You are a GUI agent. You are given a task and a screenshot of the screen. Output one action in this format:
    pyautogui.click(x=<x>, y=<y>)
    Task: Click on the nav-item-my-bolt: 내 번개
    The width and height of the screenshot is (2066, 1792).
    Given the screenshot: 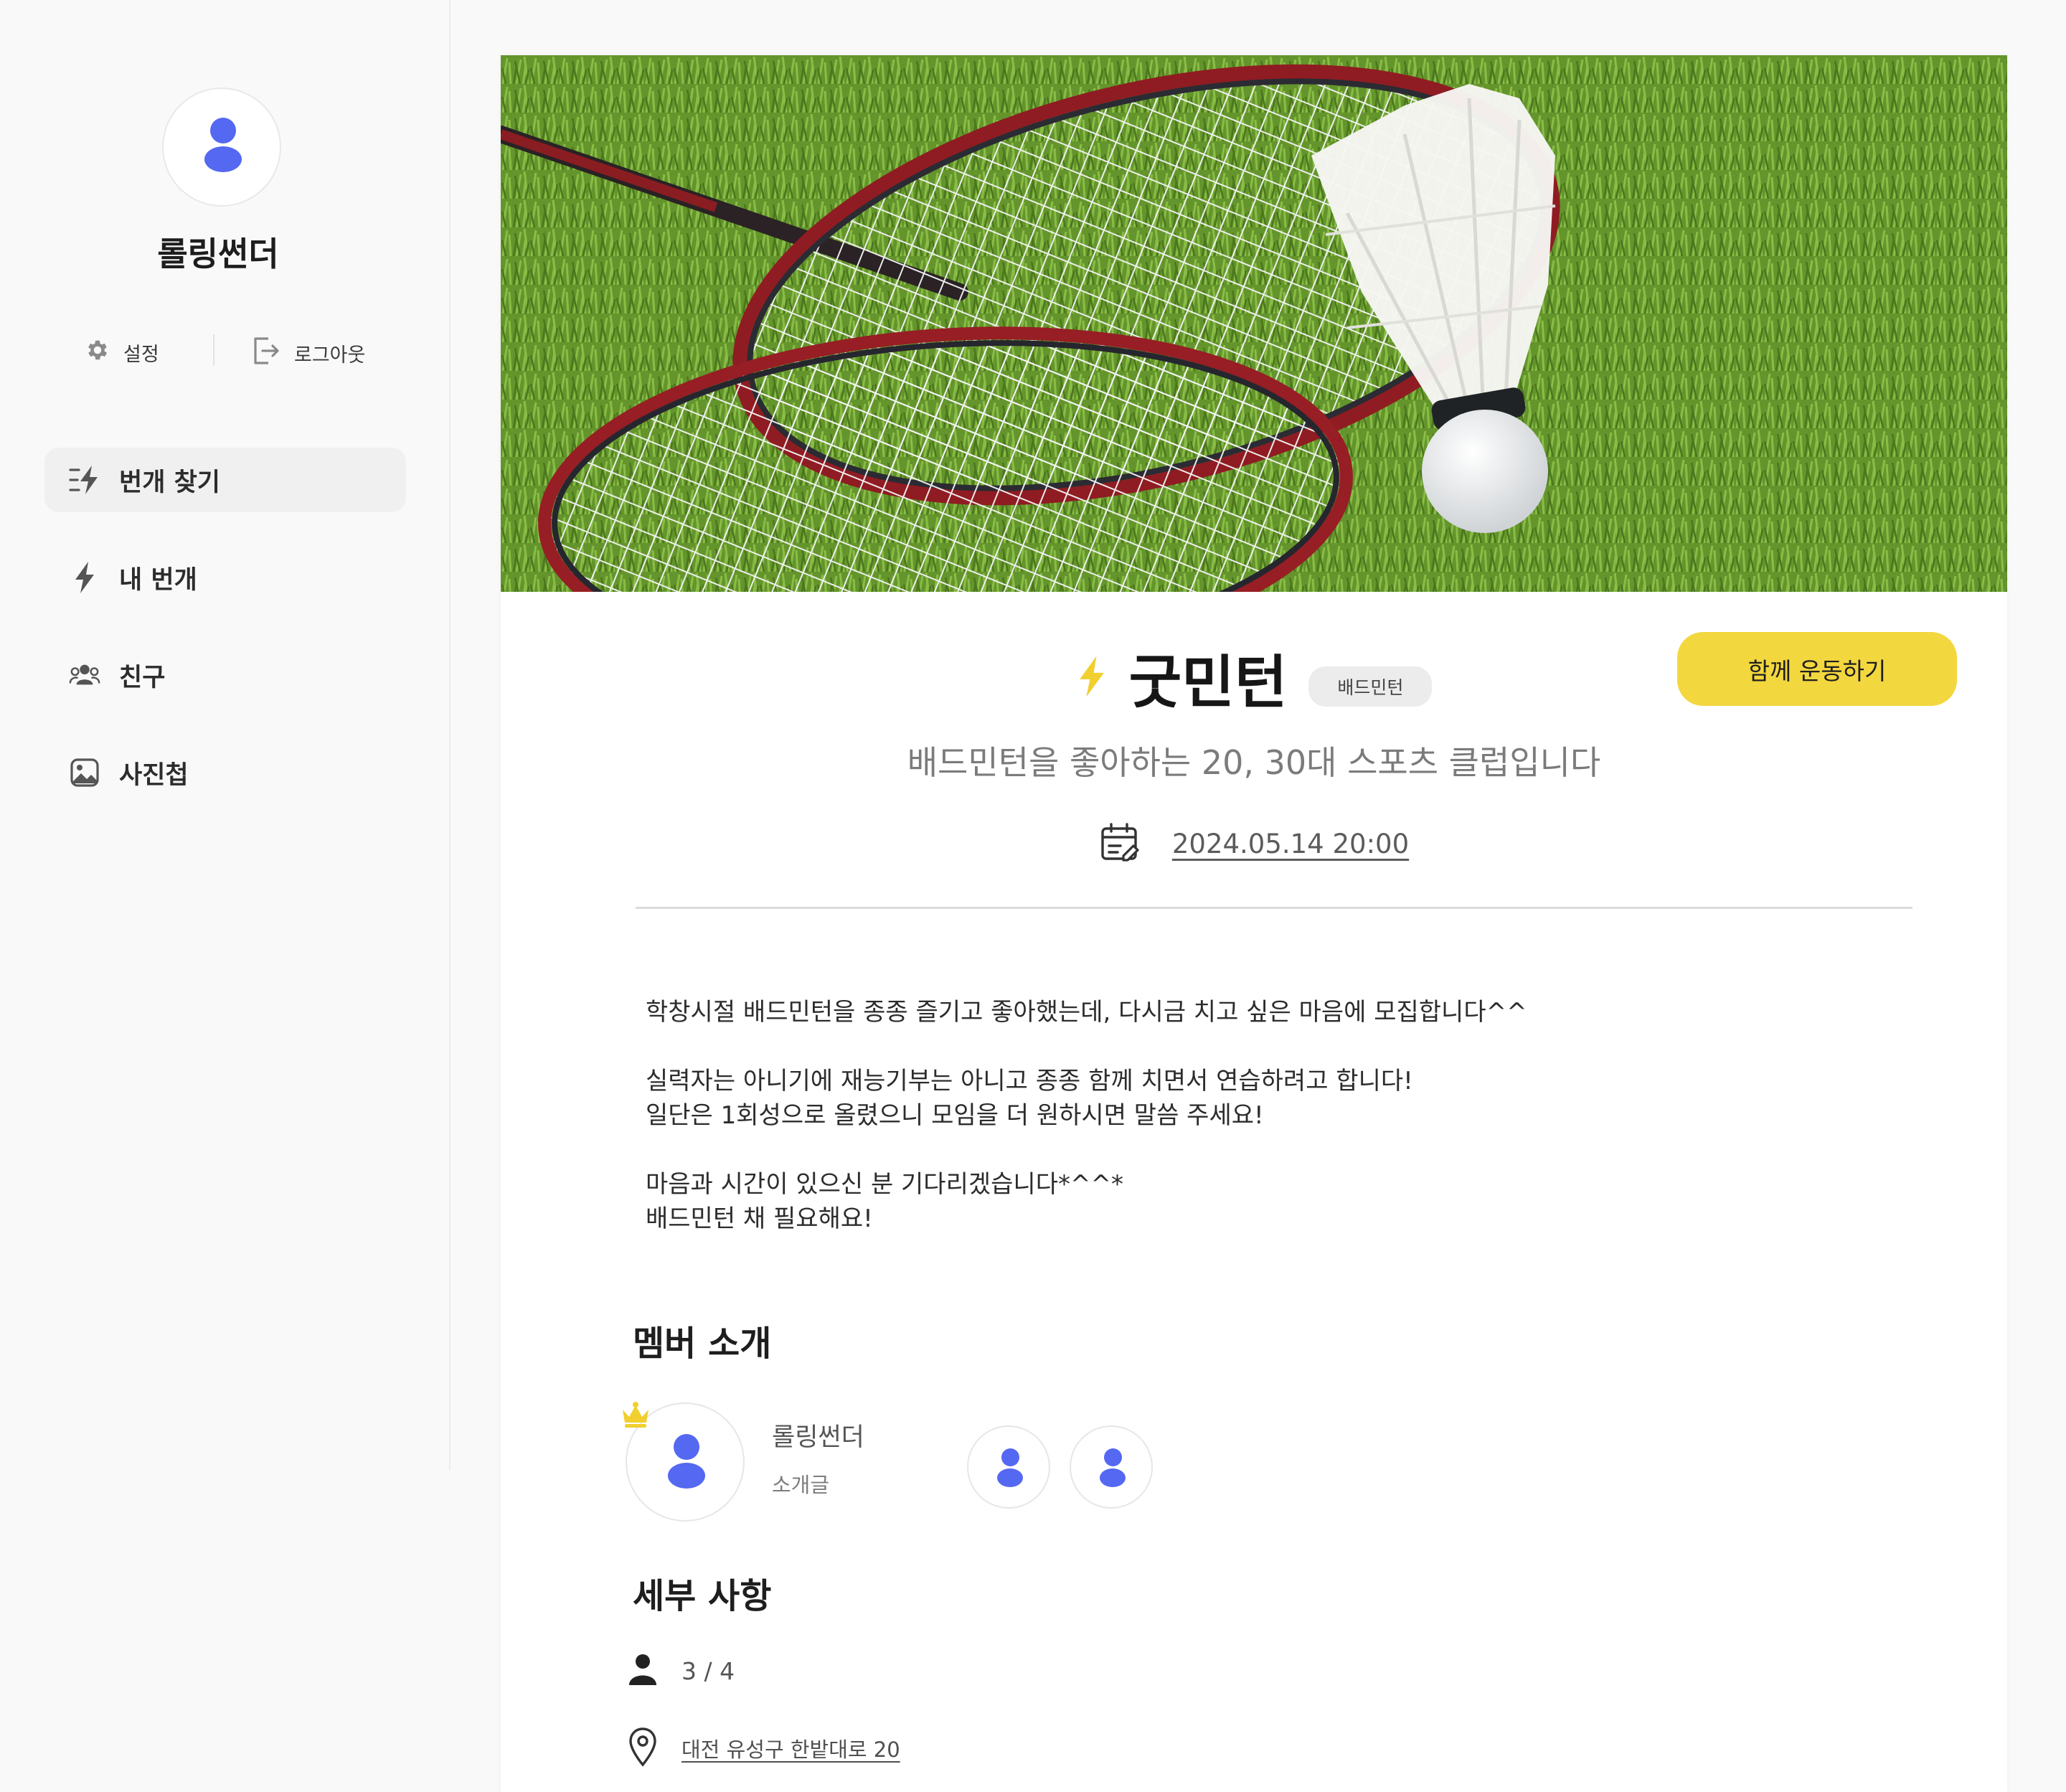 What is the action you would take?
    pyautogui.click(x=225, y=577)
    